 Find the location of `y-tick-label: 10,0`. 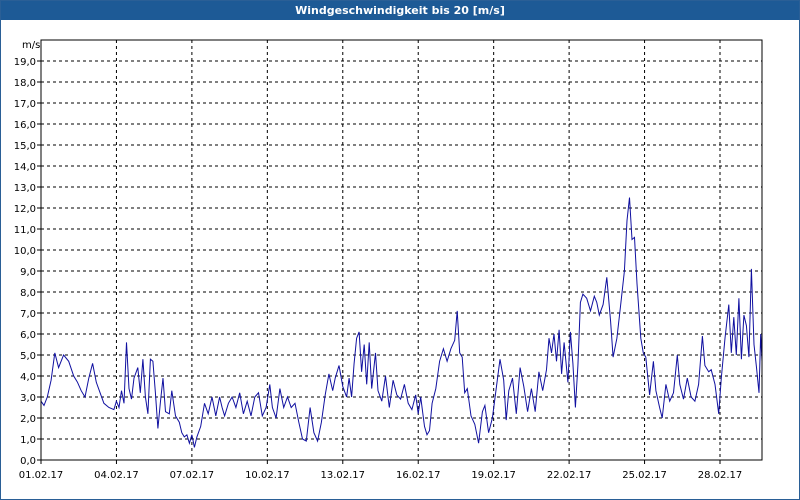

y-tick-label: 10,0 is located at coordinates (25, 251).